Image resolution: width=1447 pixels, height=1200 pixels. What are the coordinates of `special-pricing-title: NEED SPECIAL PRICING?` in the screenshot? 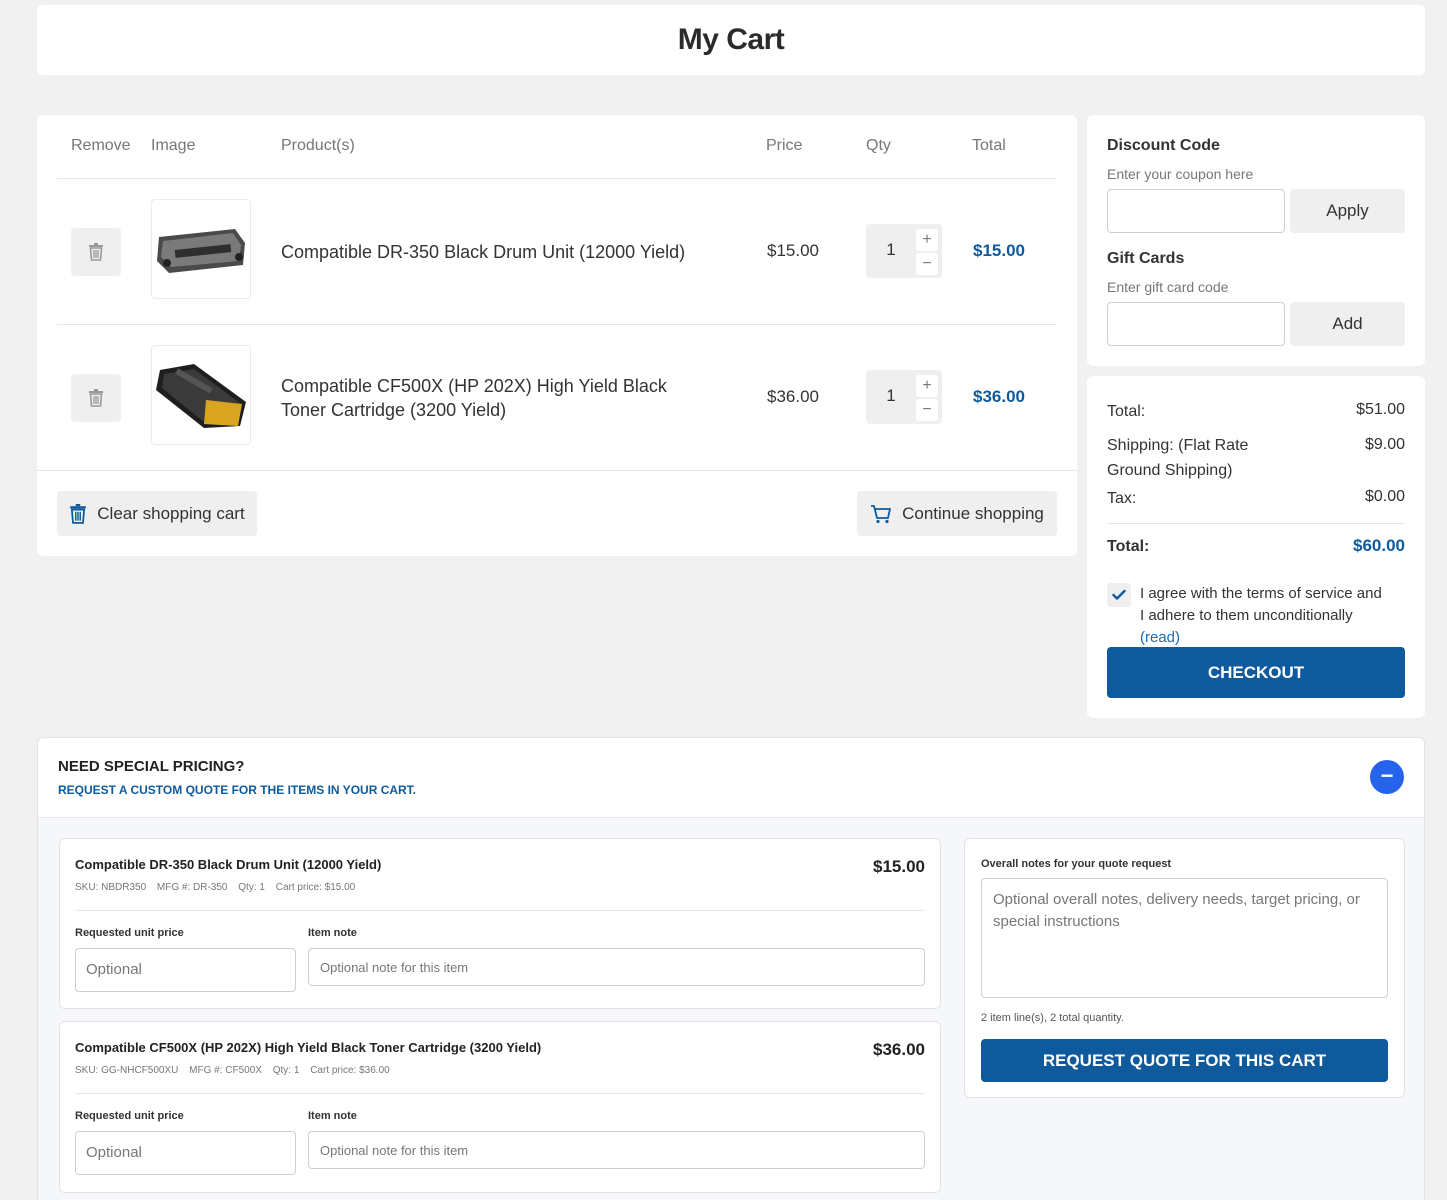 It's located at (151, 766).